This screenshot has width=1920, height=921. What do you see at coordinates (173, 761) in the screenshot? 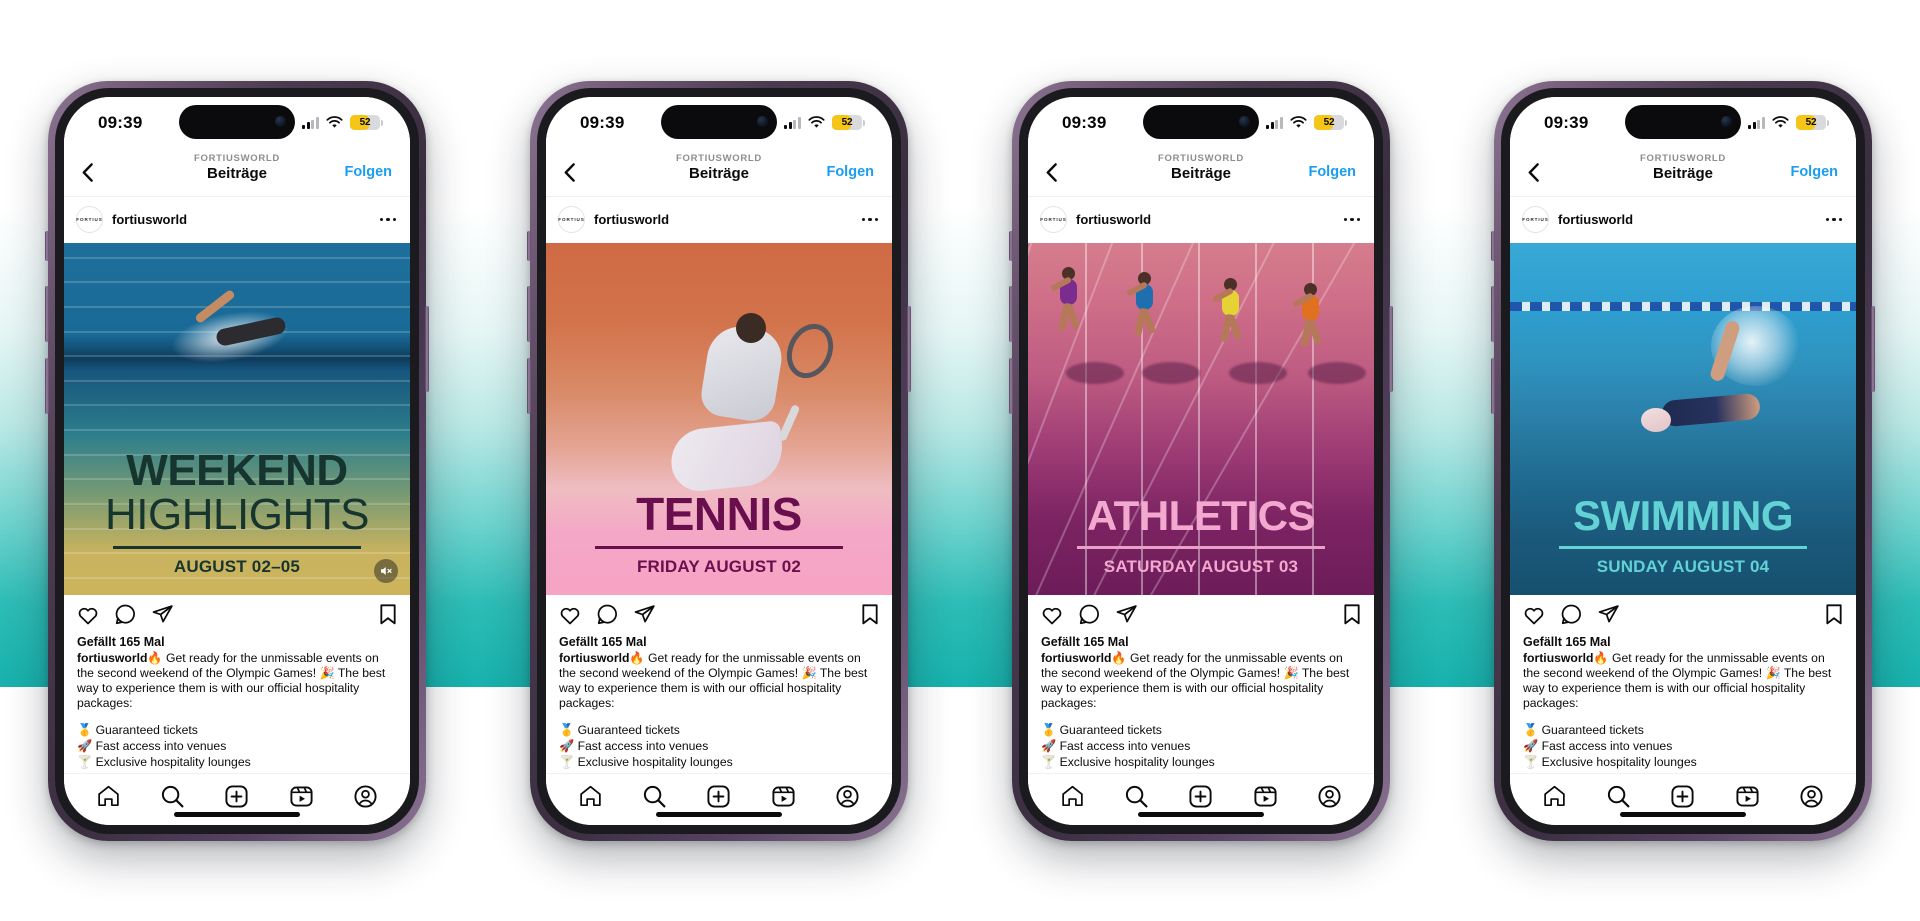
I see `bullet-label: Exclusive hospitality lounges` at bounding box center [173, 761].